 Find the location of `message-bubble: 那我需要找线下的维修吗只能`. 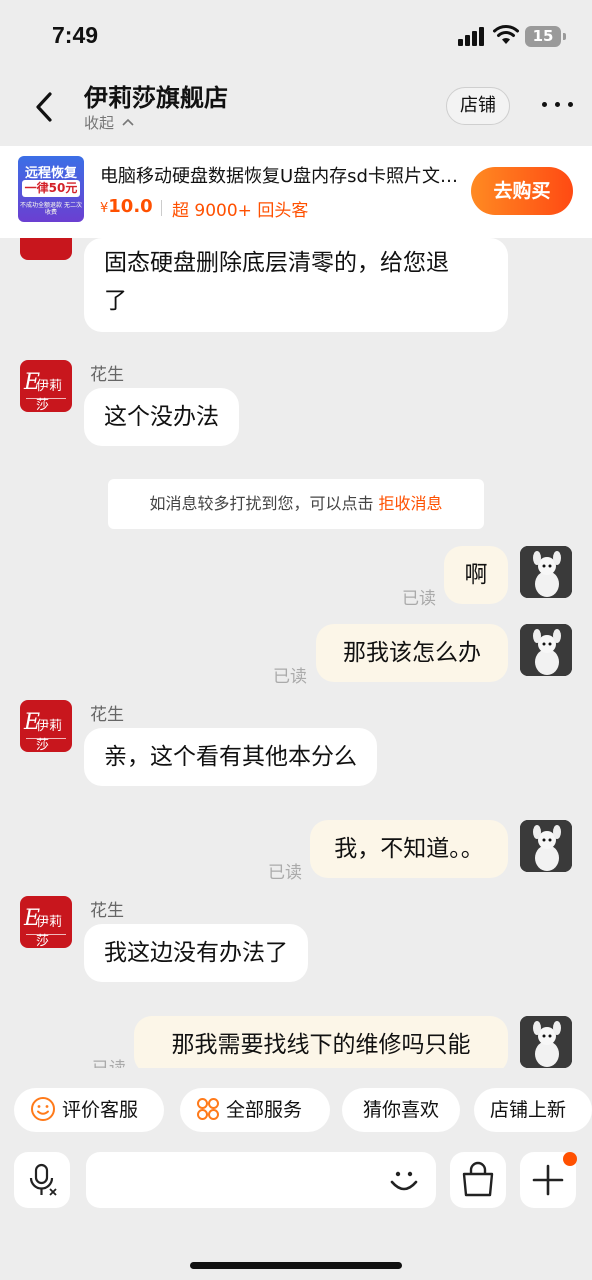

message-bubble: 那我需要找线下的维修吗只能 is located at coordinates (321, 1042).